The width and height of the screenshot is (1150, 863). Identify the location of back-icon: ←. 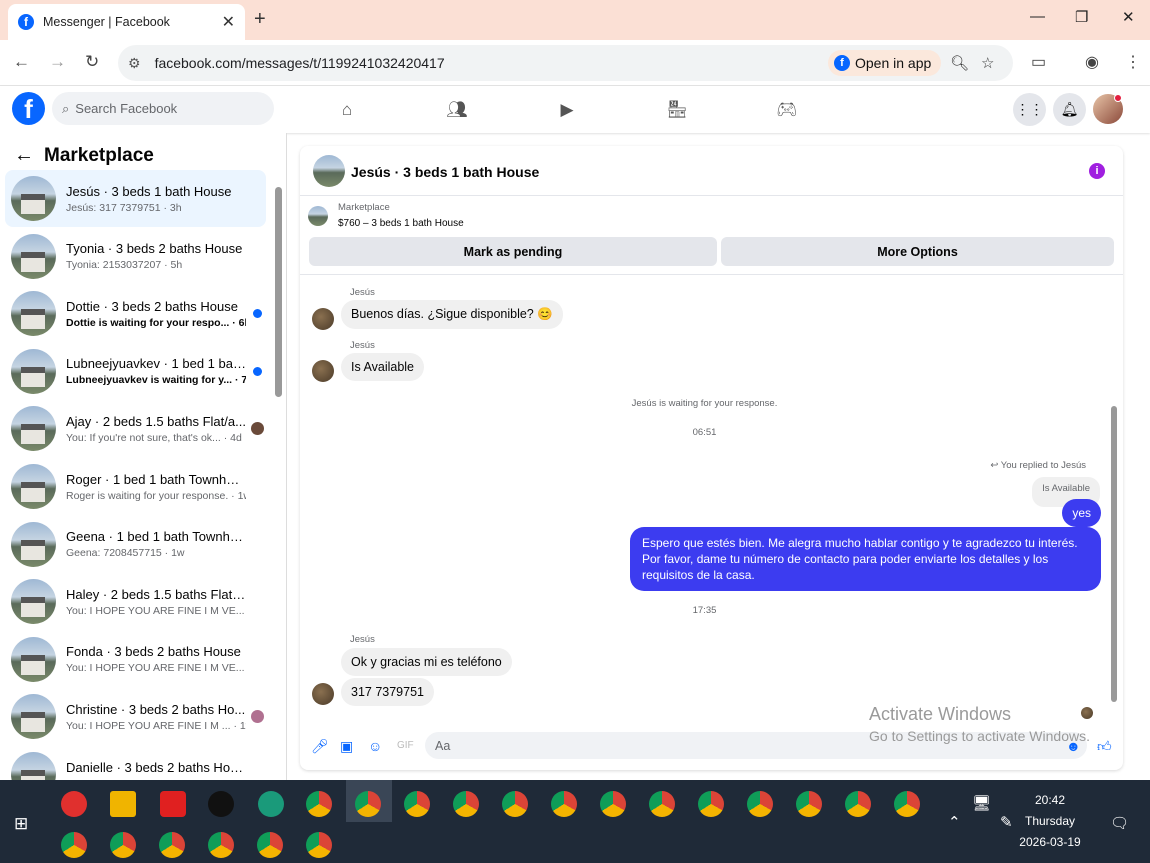
(21, 62).